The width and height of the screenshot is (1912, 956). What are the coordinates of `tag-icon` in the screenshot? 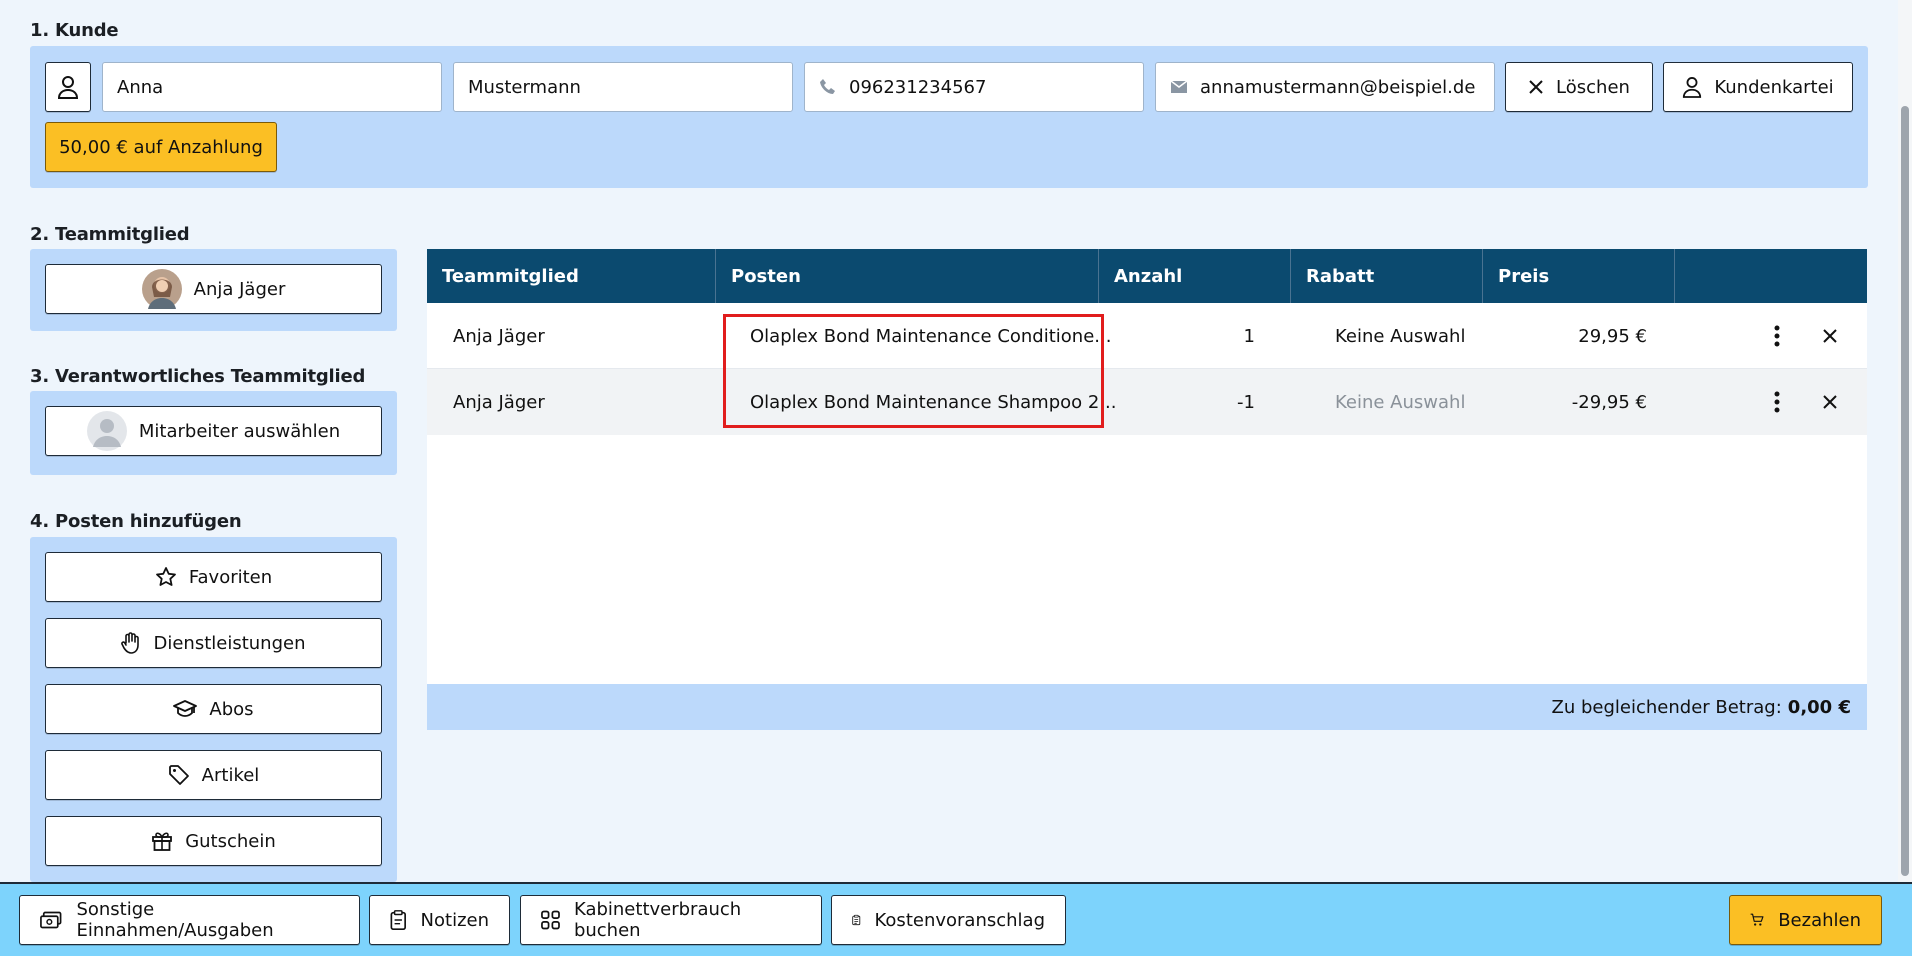 It's located at (178, 775).